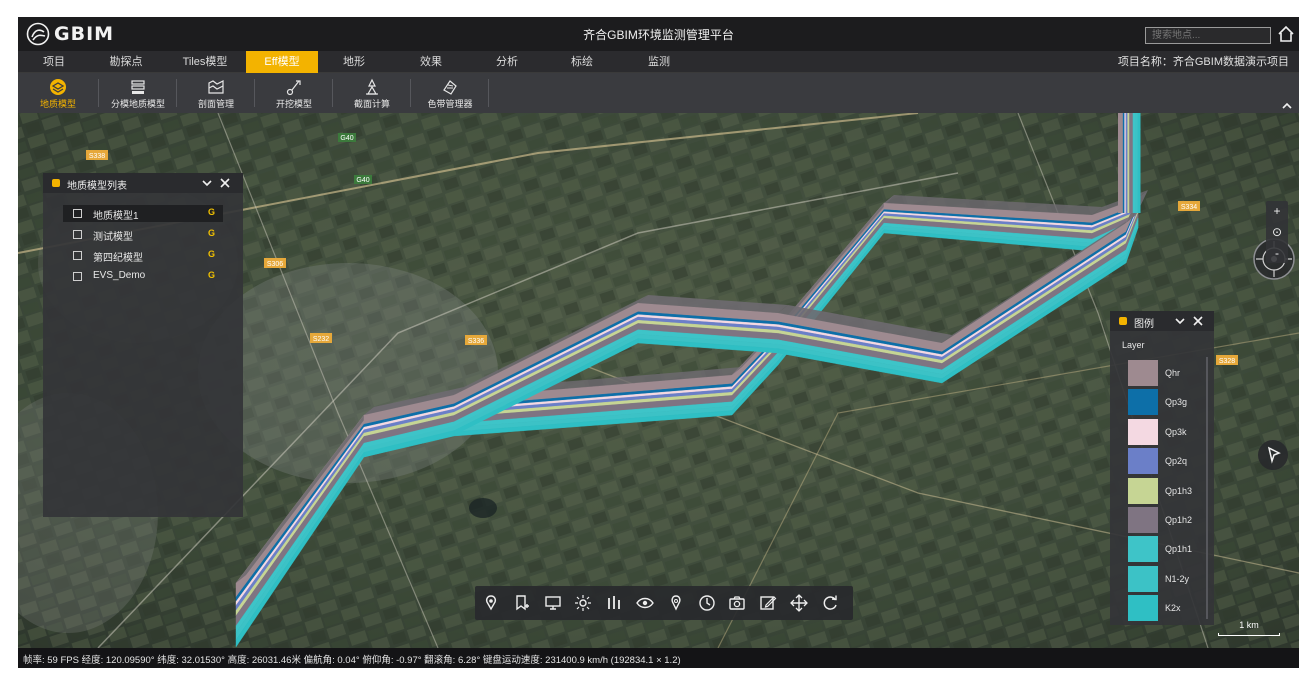 The image size is (1315, 678). I want to click on legend-label: Qp1h2, so click(1179, 520).